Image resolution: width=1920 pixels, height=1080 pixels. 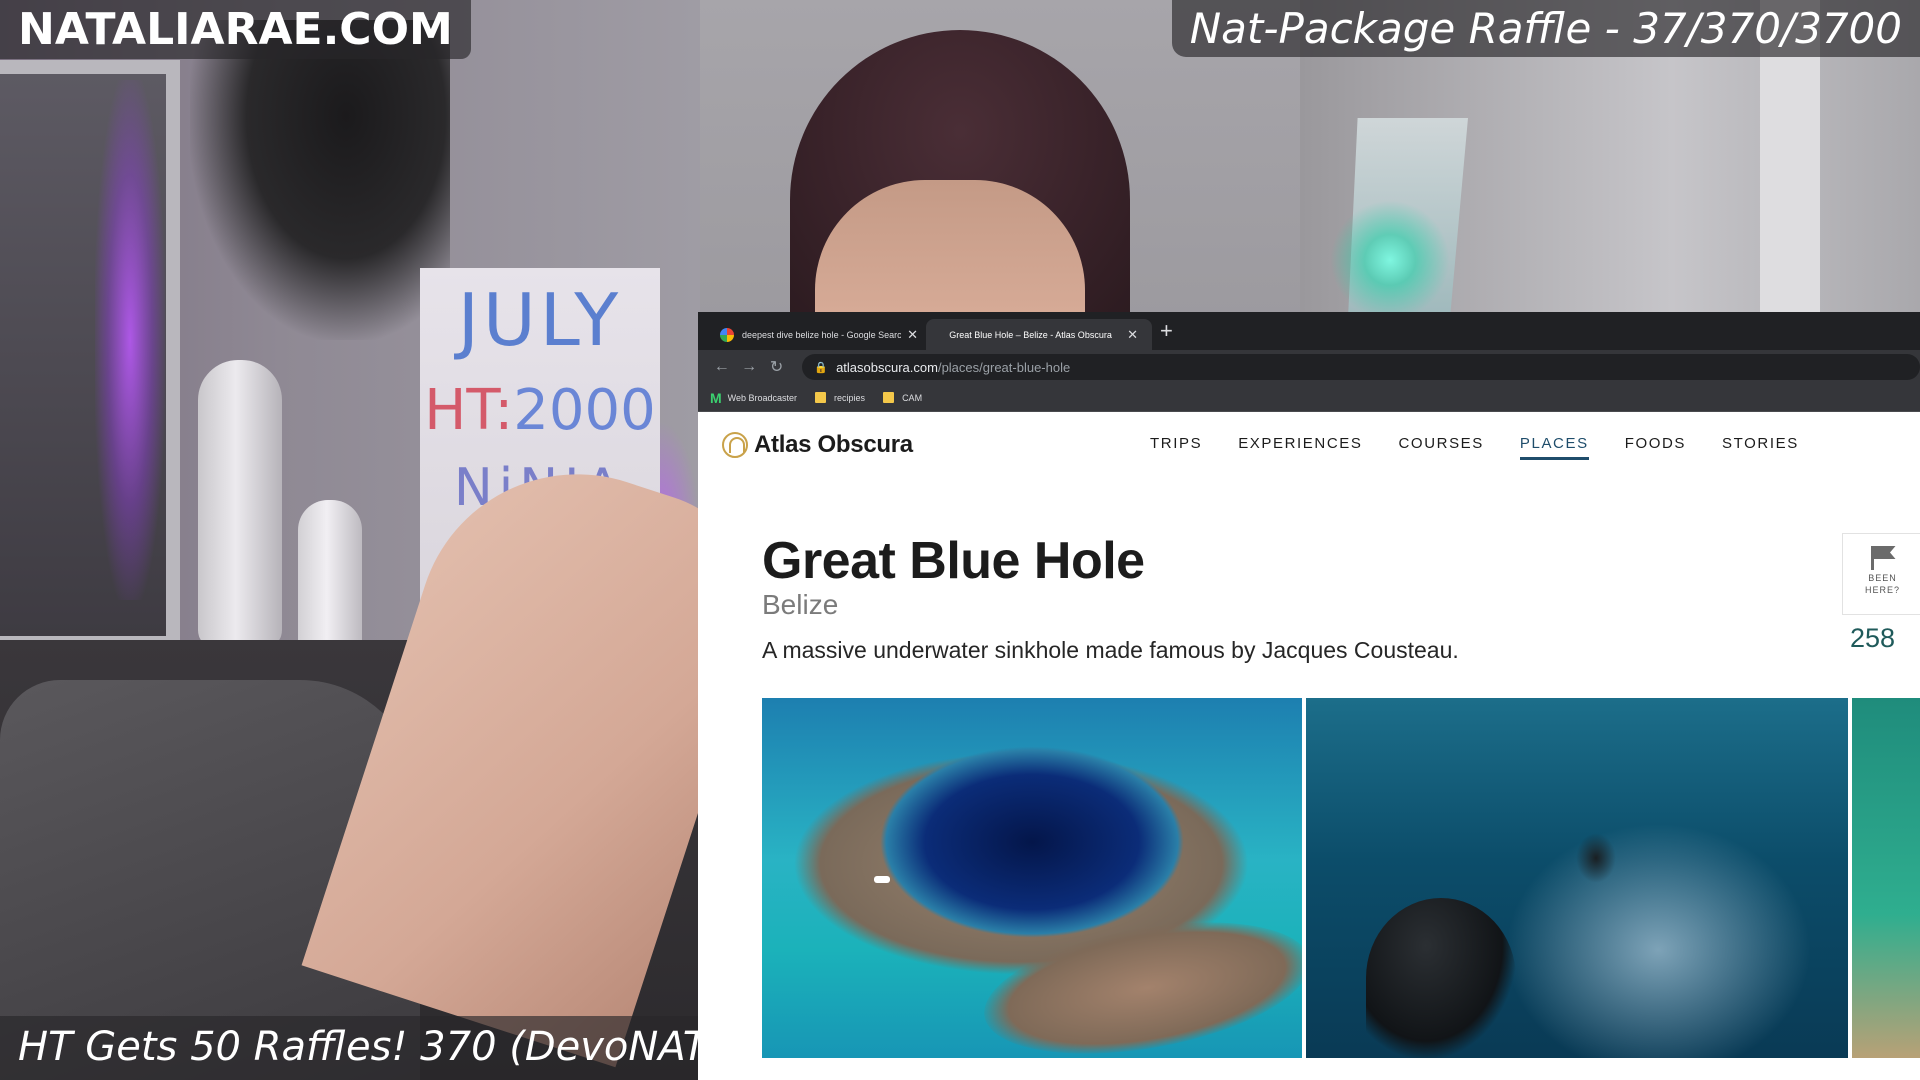 I want to click on nav-places: PLACES, so click(x=1554, y=447).